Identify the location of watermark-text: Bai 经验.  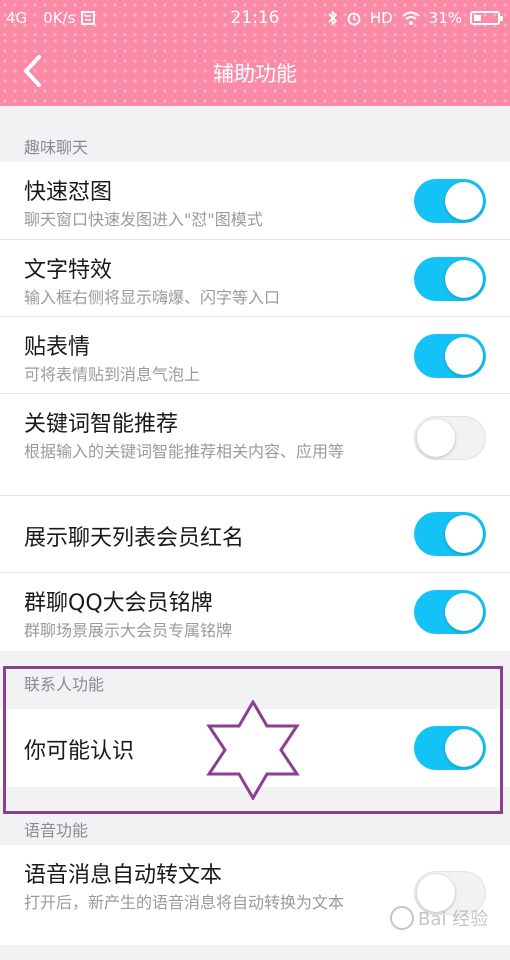
(453, 919).